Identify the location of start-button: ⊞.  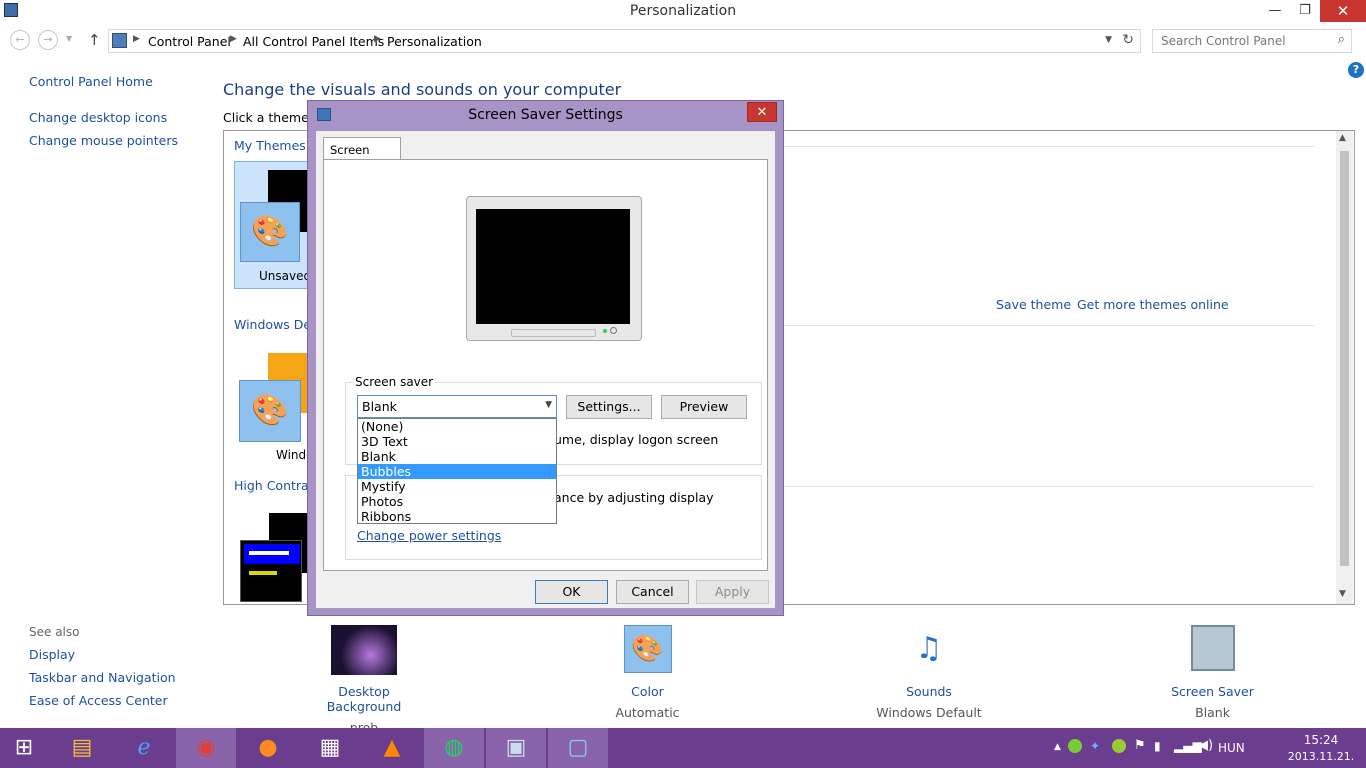
(24, 748).